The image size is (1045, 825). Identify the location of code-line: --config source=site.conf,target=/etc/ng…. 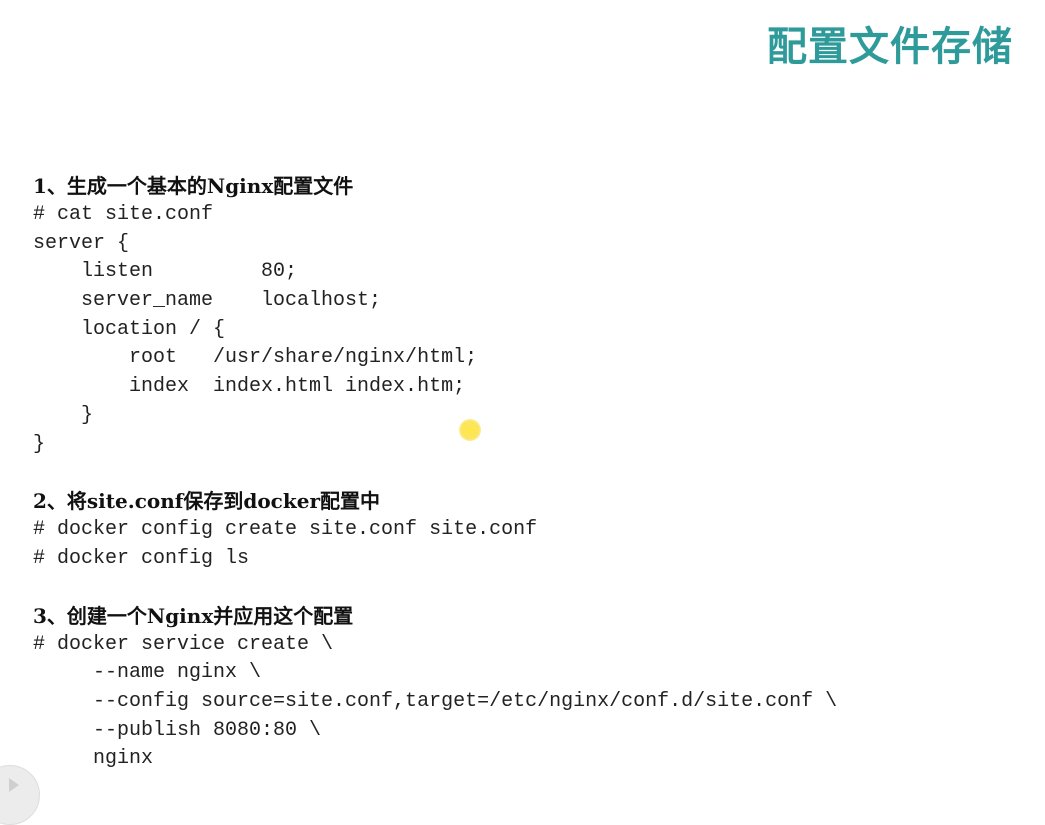
(435, 701).